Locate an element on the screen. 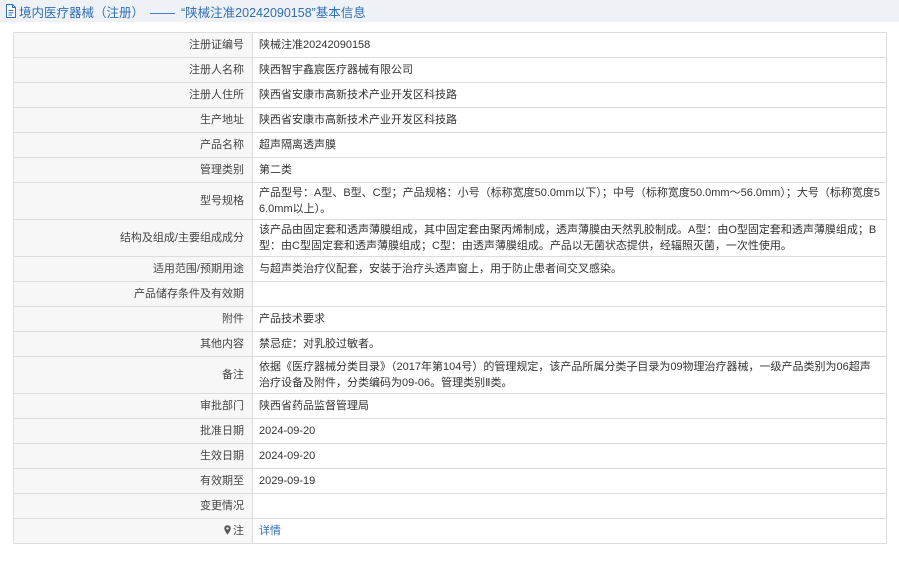  row-change-history: 变更情况 is located at coordinates (450, 506).